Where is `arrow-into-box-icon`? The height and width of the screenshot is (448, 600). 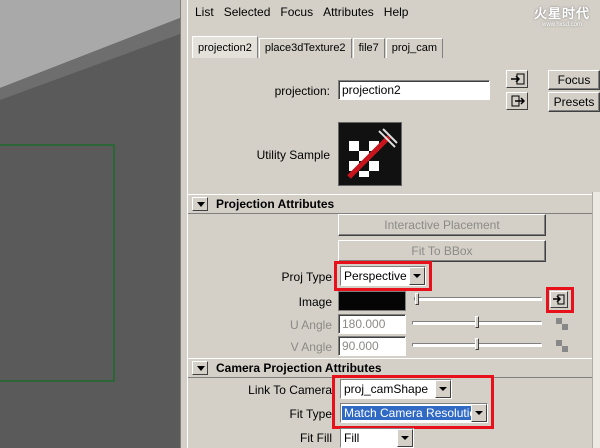 arrow-into-box-icon is located at coordinates (518, 79).